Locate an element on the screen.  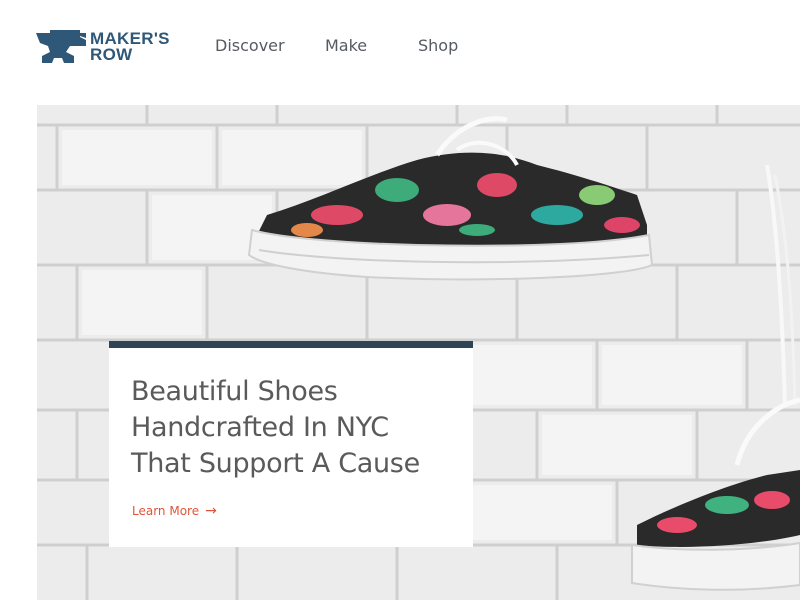
arrow-right-icon: → is located at coordinates (211, 511).